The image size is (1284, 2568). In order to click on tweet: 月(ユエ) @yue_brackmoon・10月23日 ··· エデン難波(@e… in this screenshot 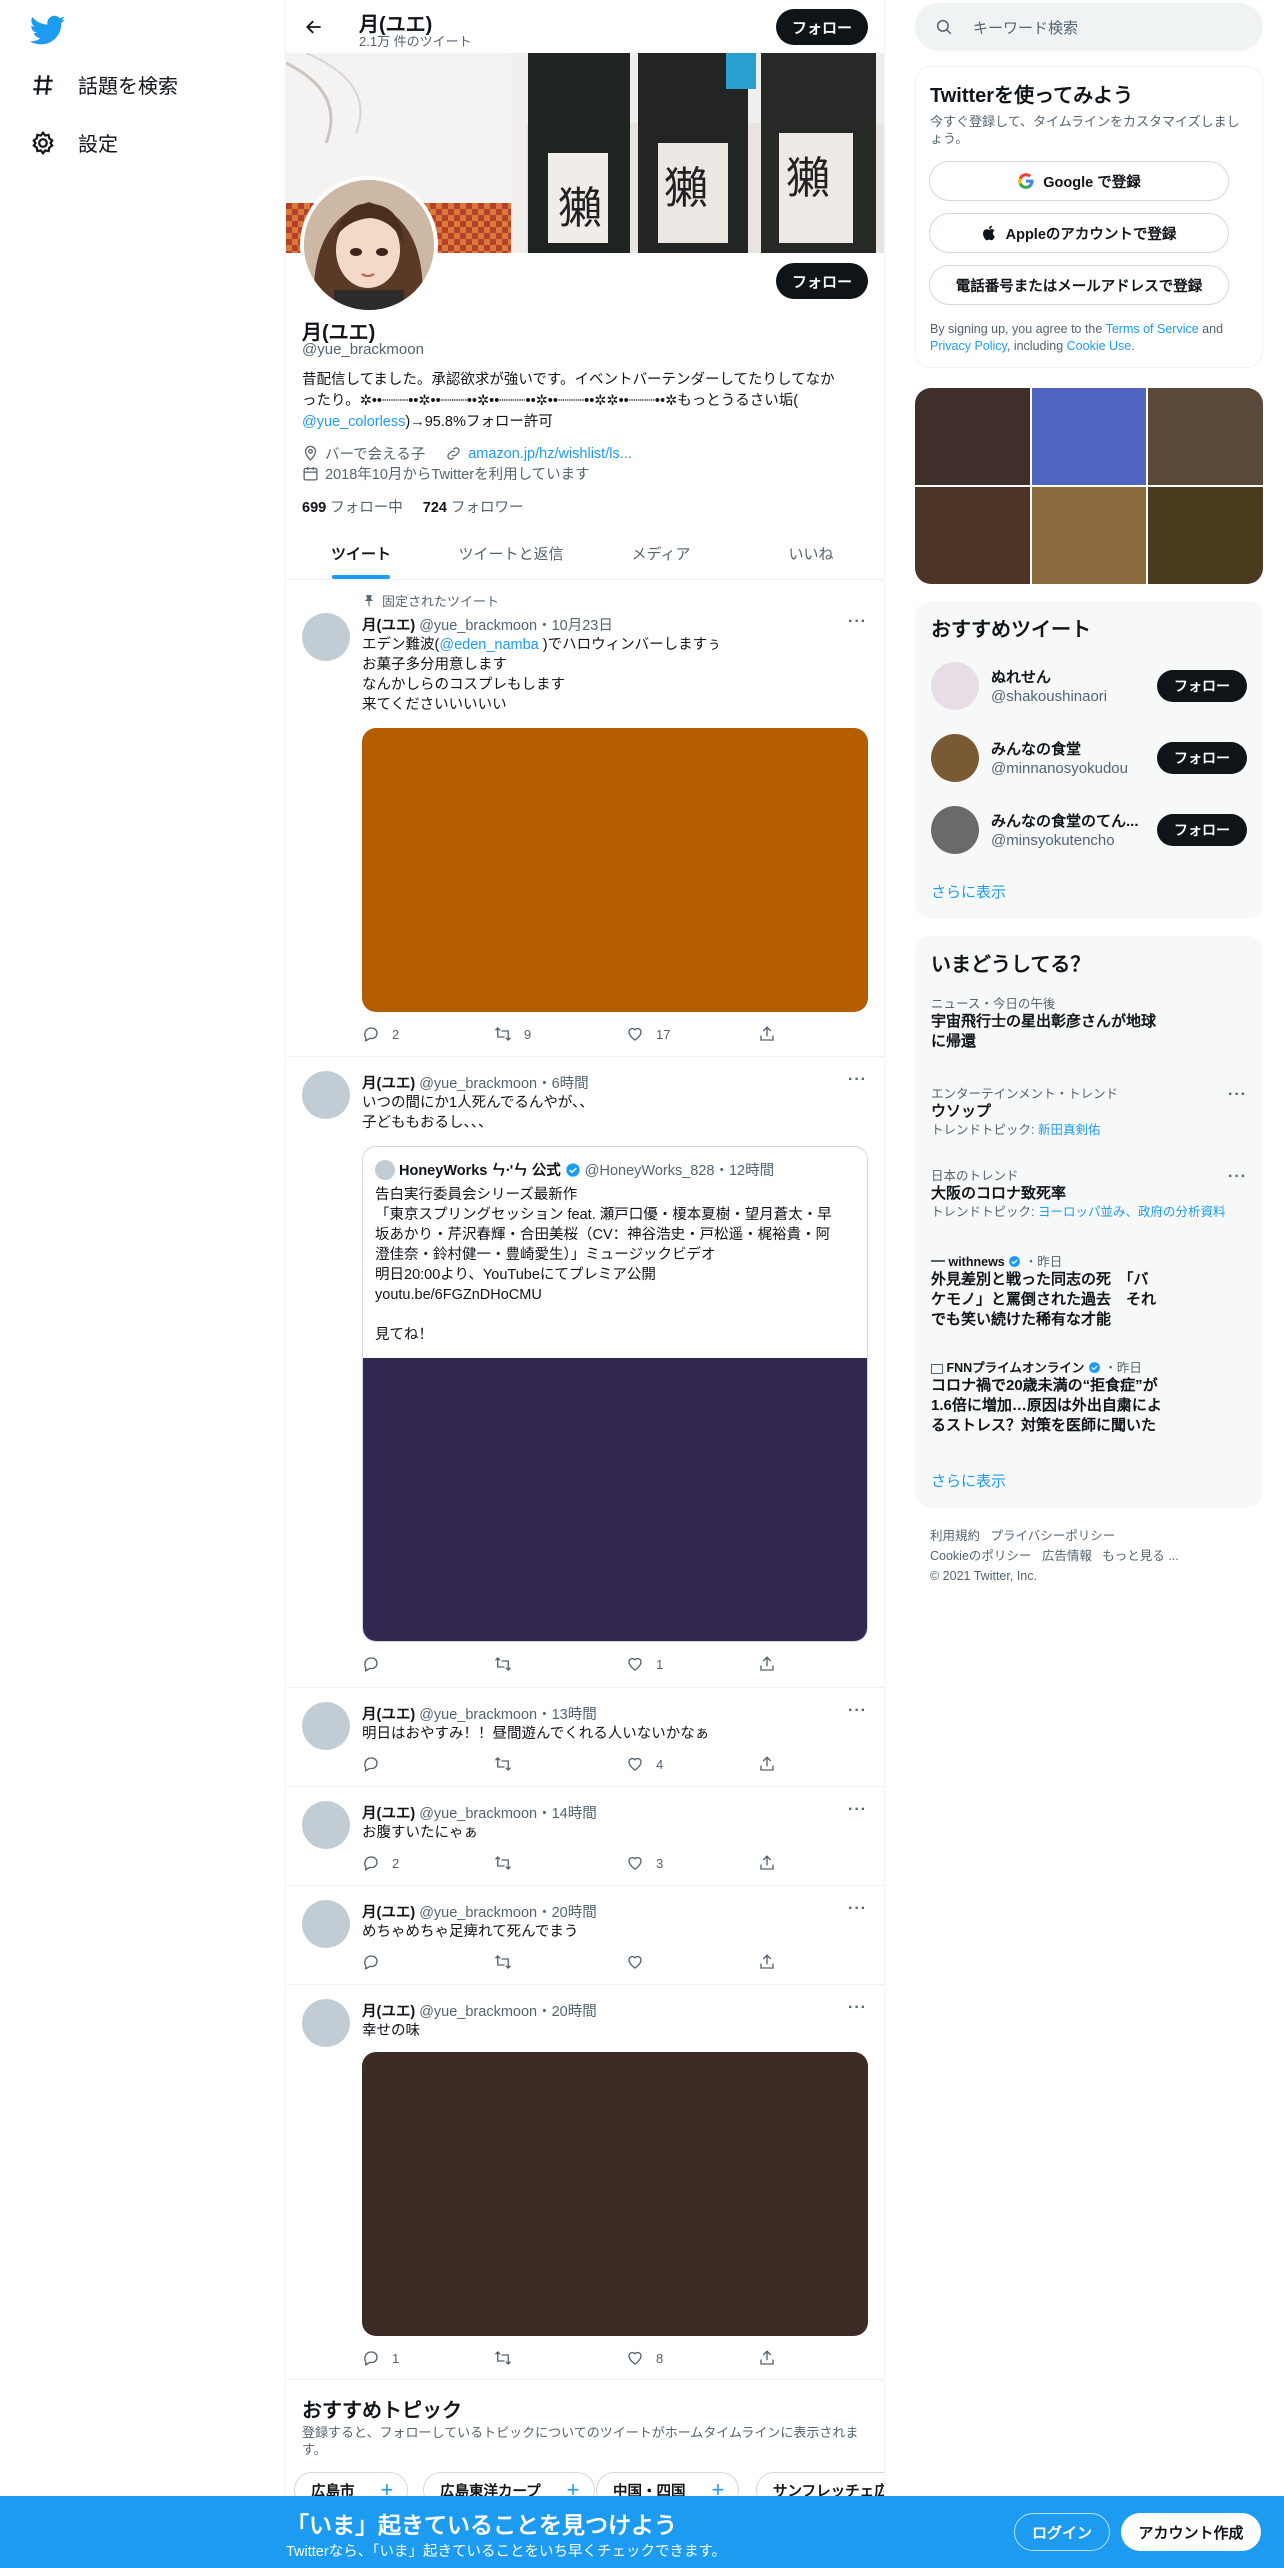, I will do `click(585, 819)`.